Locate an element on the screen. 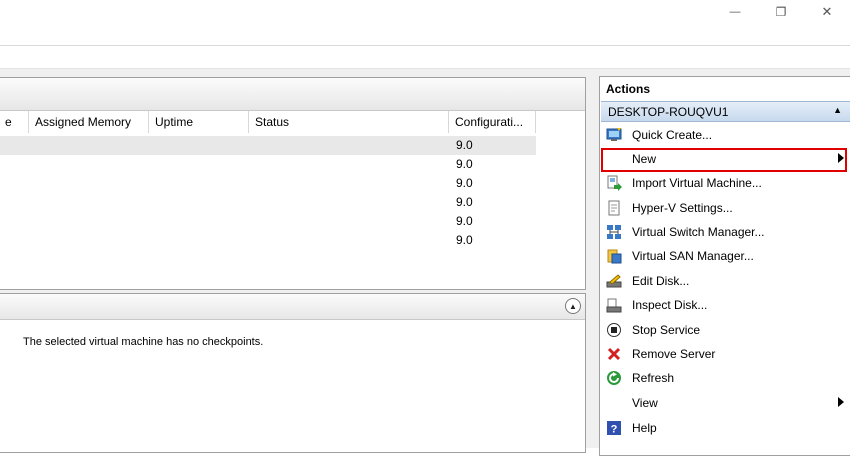 This screenshot has height=456, width=850. edit-disk-icon is located at coordinates (614, 281).